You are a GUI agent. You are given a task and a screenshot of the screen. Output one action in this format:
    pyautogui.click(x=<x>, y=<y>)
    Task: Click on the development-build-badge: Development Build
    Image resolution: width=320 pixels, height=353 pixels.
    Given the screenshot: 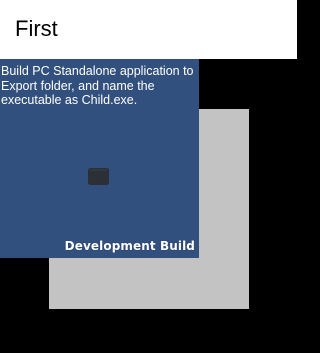 What is the action you would take?
    pyautogui.click(x=129, y=246)
    